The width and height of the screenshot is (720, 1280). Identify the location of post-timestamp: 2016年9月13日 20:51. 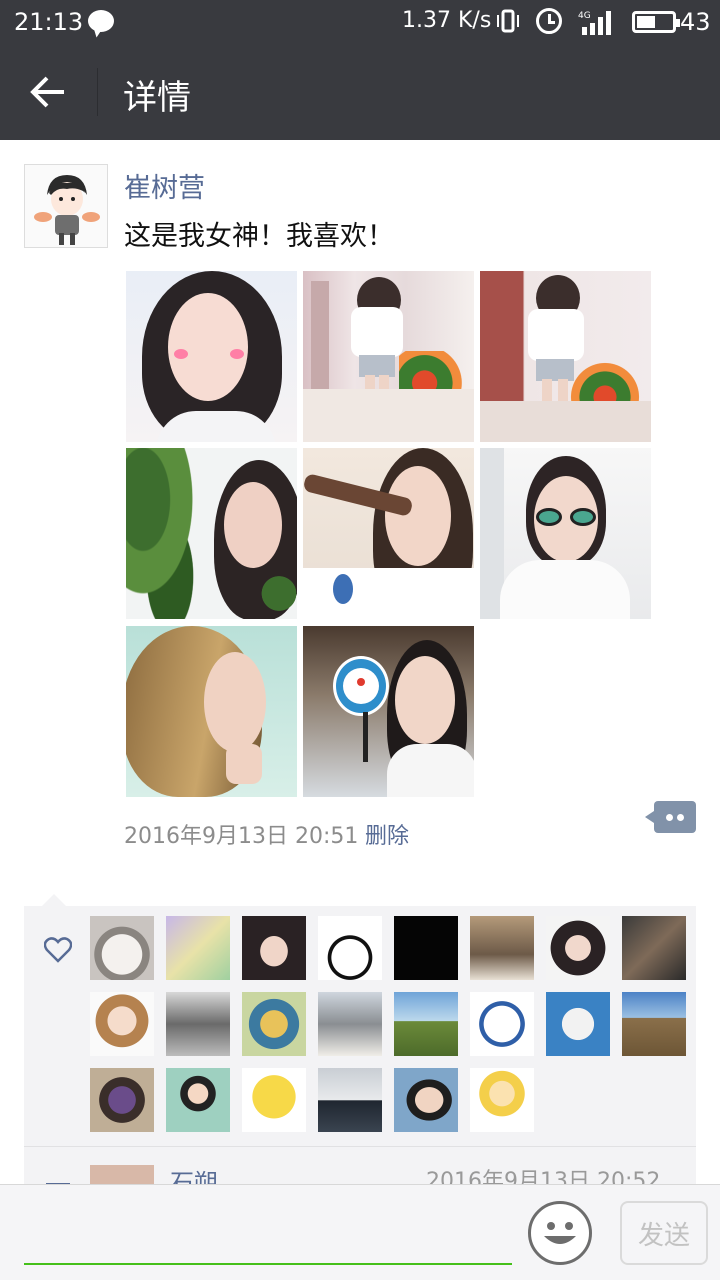
(241, 836).